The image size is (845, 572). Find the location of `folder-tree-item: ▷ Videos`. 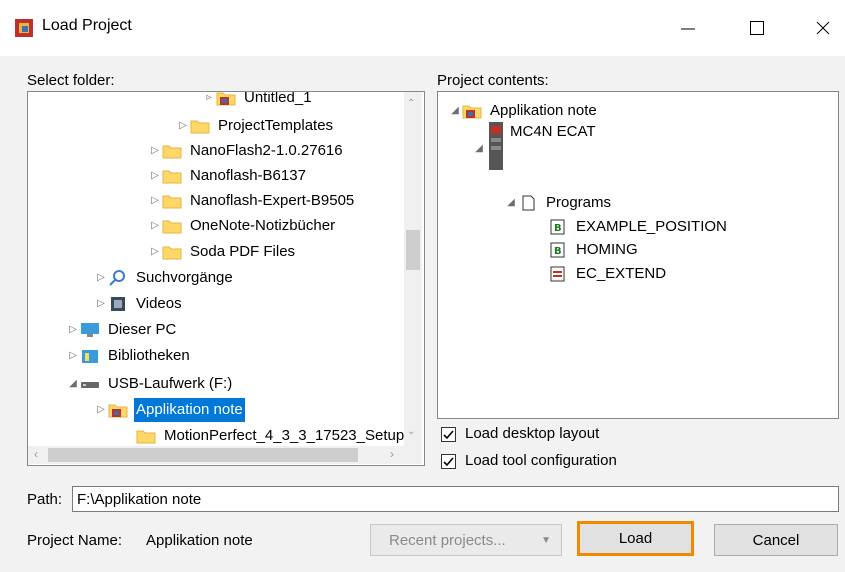

folder-tree-item: ▷ Videos is located at coordinates (139, 304).